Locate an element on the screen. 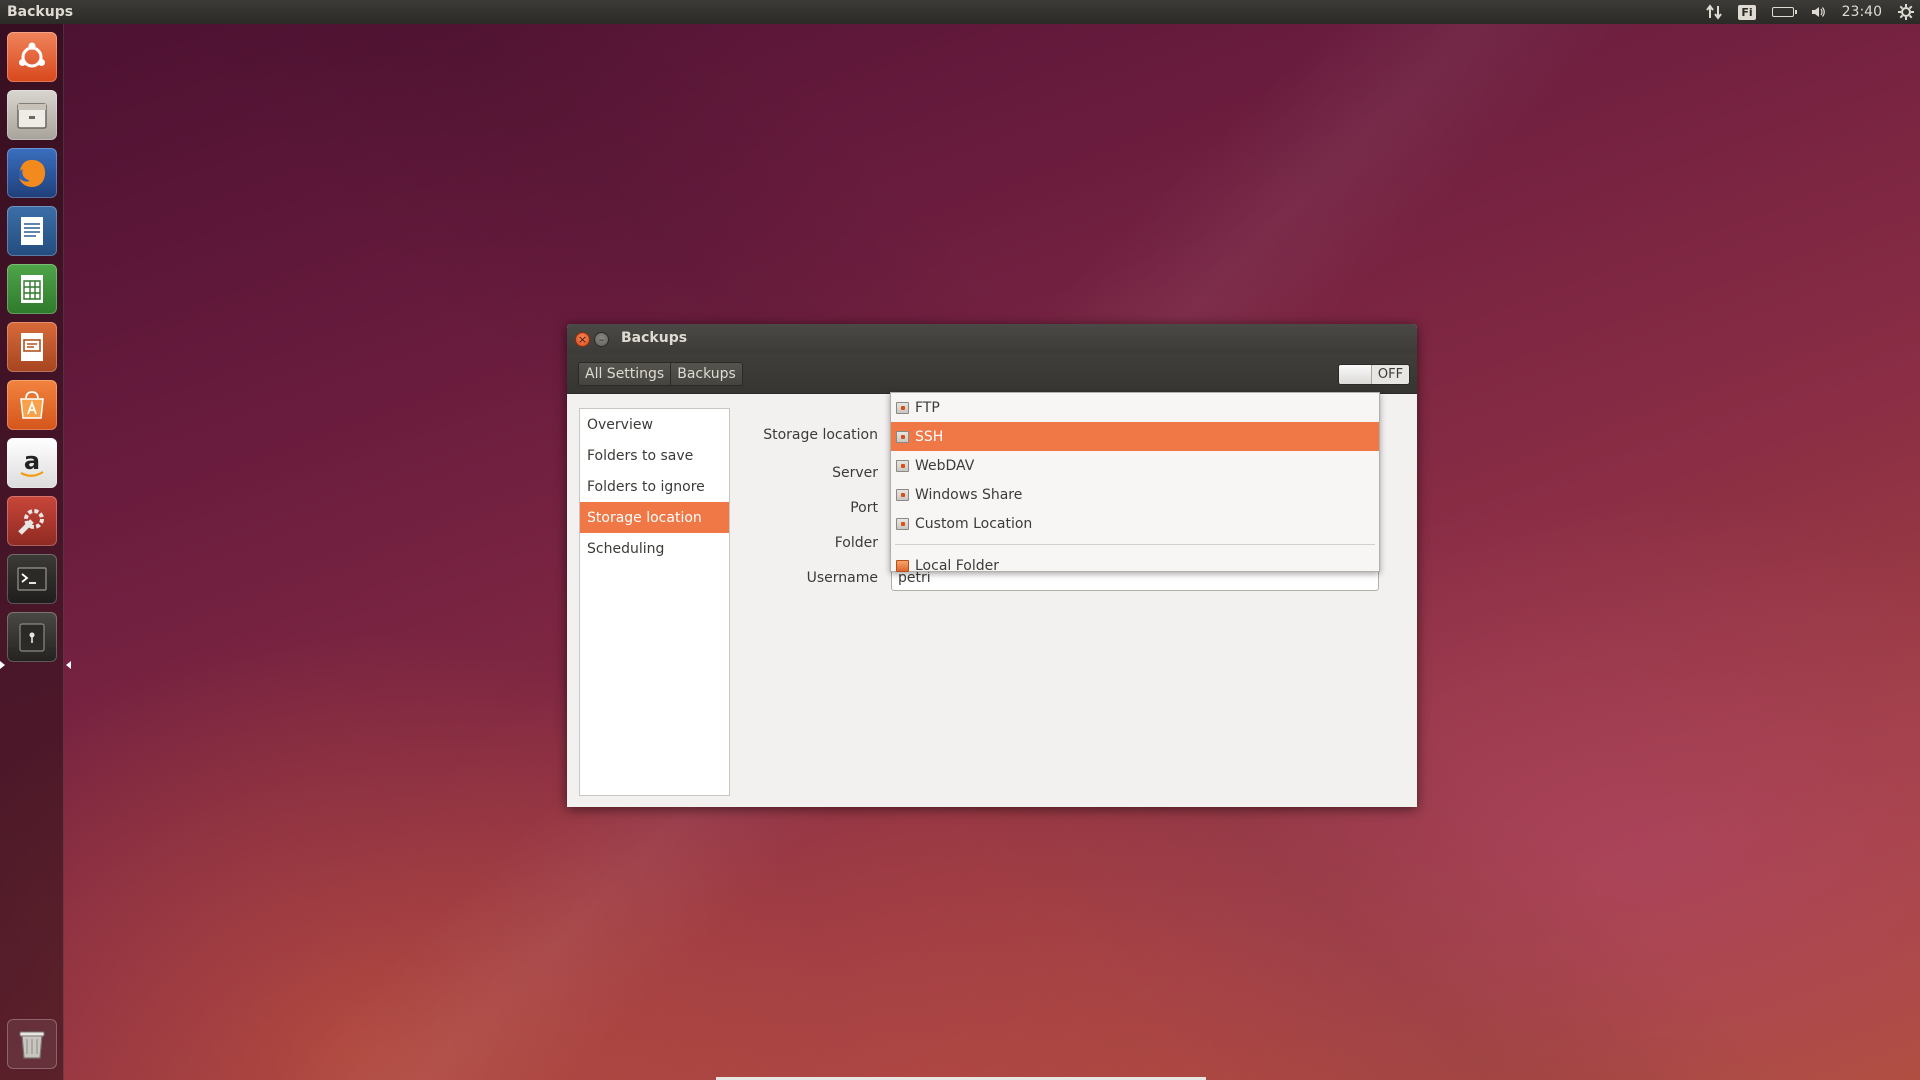 This screenshot has width=1920, height=1080. backups-icon is located at coordinates (32, 637).